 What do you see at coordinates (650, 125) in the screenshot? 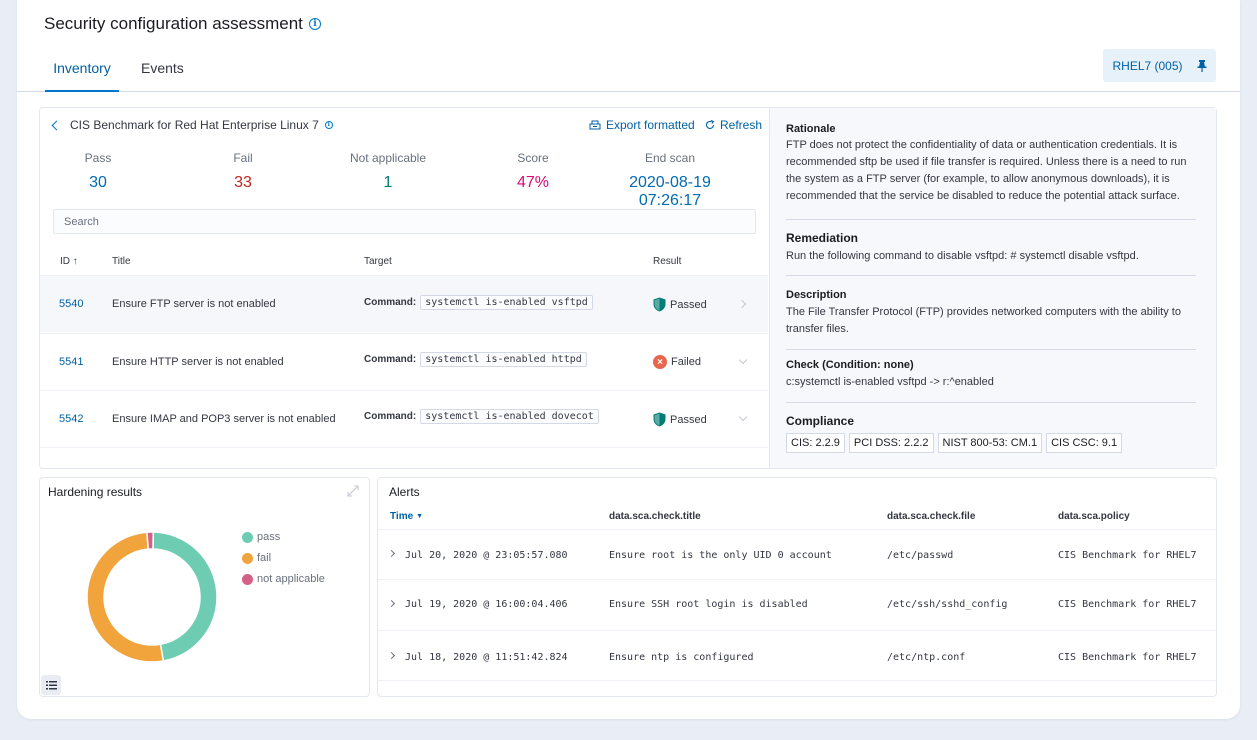
I see `export-label: Export formatted` at bounding box center [650, 125].